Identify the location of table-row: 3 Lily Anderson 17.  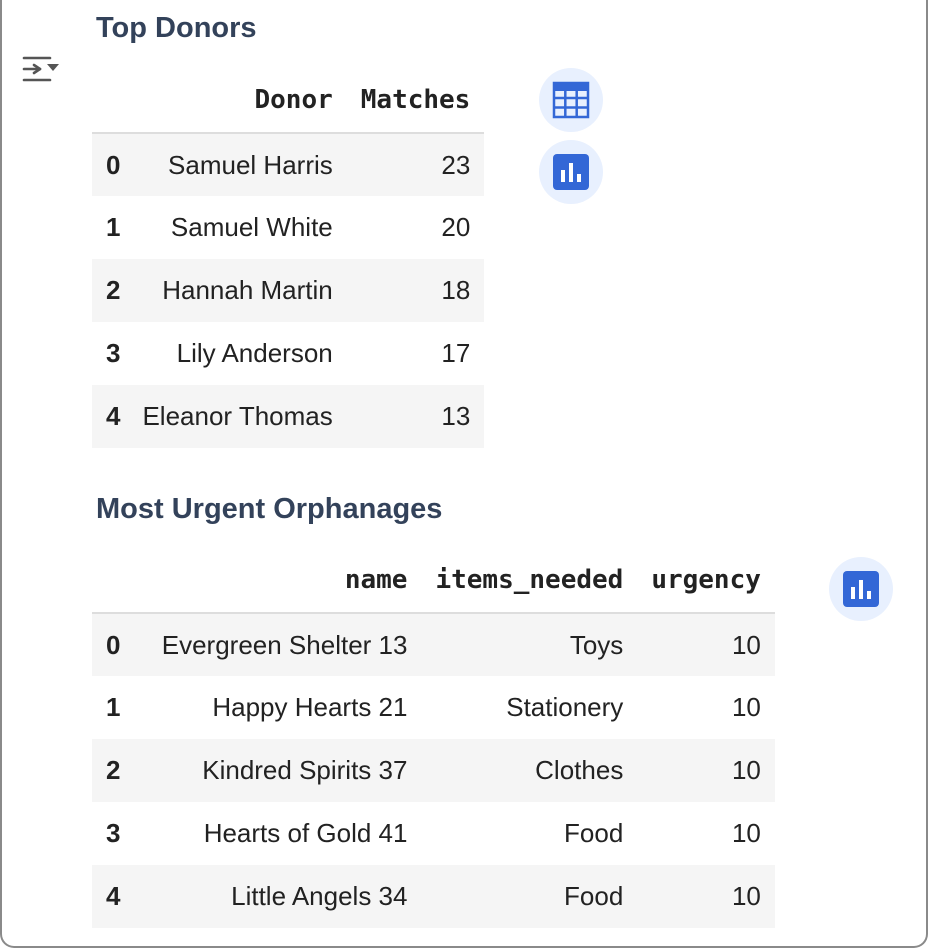
(288, 353).